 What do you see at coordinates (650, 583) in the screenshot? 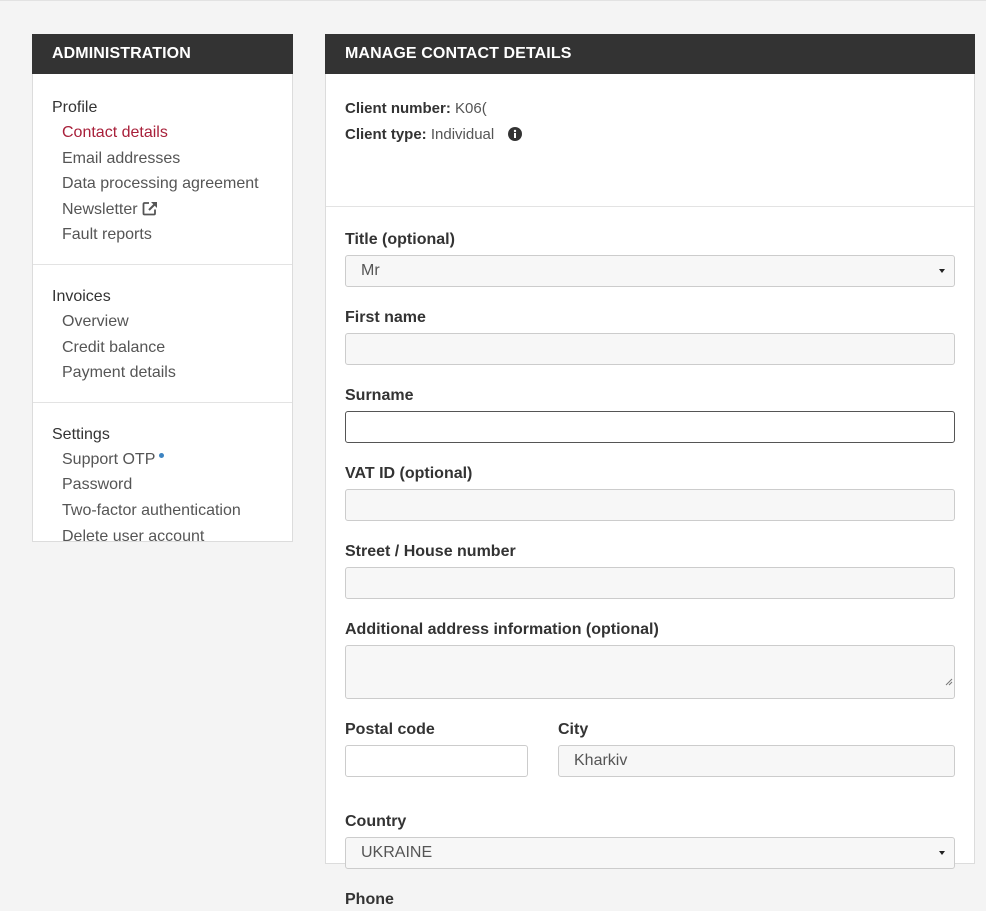
I see `street-input` at bounding box center [650, 583].